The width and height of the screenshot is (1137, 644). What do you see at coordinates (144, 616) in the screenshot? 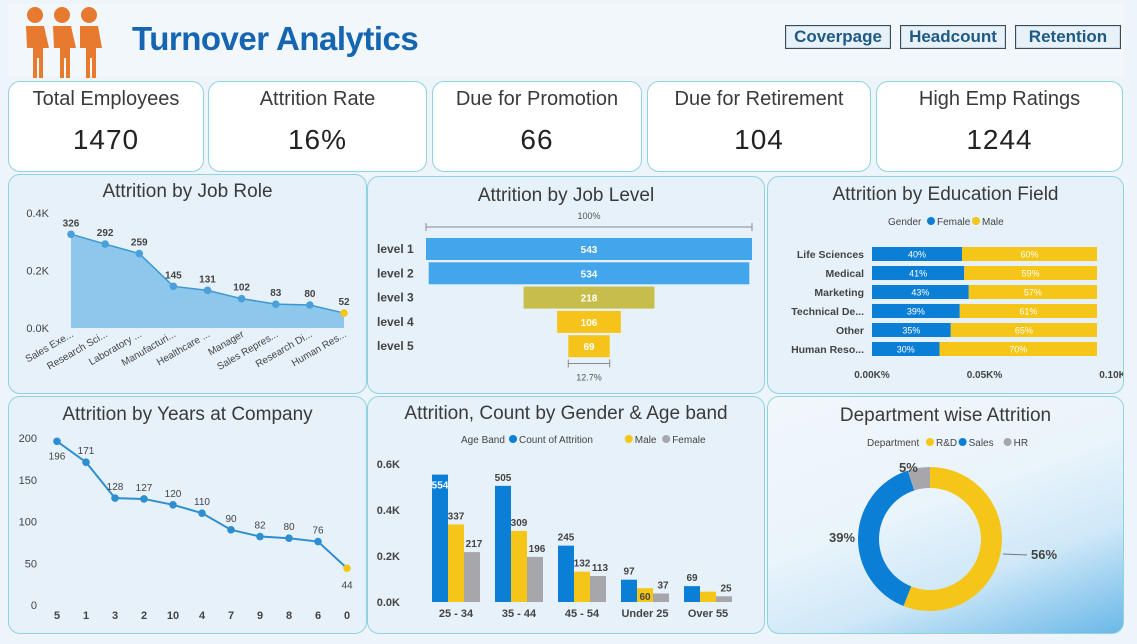
I see `x-tick-label: 2` at bounding box center [144, 616].